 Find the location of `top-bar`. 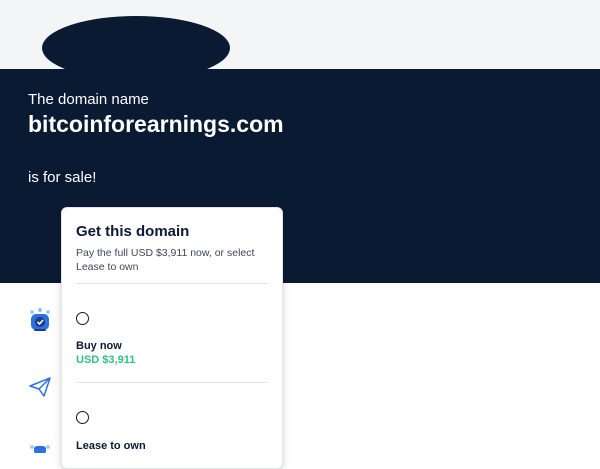

top-bar is located at coordinates (300, 34).